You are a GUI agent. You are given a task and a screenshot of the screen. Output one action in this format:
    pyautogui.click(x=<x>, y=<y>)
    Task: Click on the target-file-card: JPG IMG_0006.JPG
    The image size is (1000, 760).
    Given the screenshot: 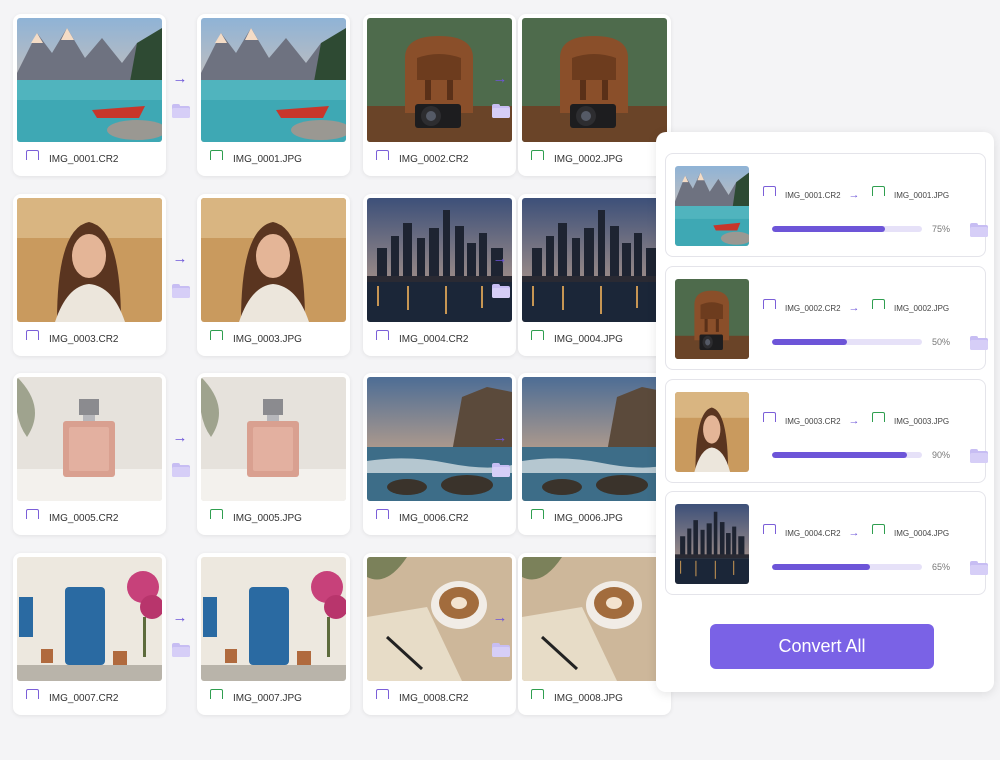 What is the action you would take?
    pyautogui.click(x=594, y=454)
    